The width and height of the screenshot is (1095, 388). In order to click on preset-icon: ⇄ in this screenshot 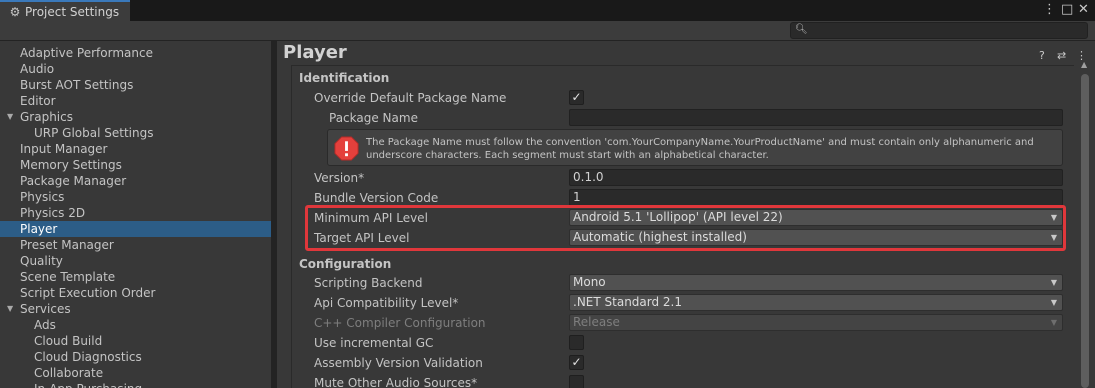, I will do `click(1061, 55)`.